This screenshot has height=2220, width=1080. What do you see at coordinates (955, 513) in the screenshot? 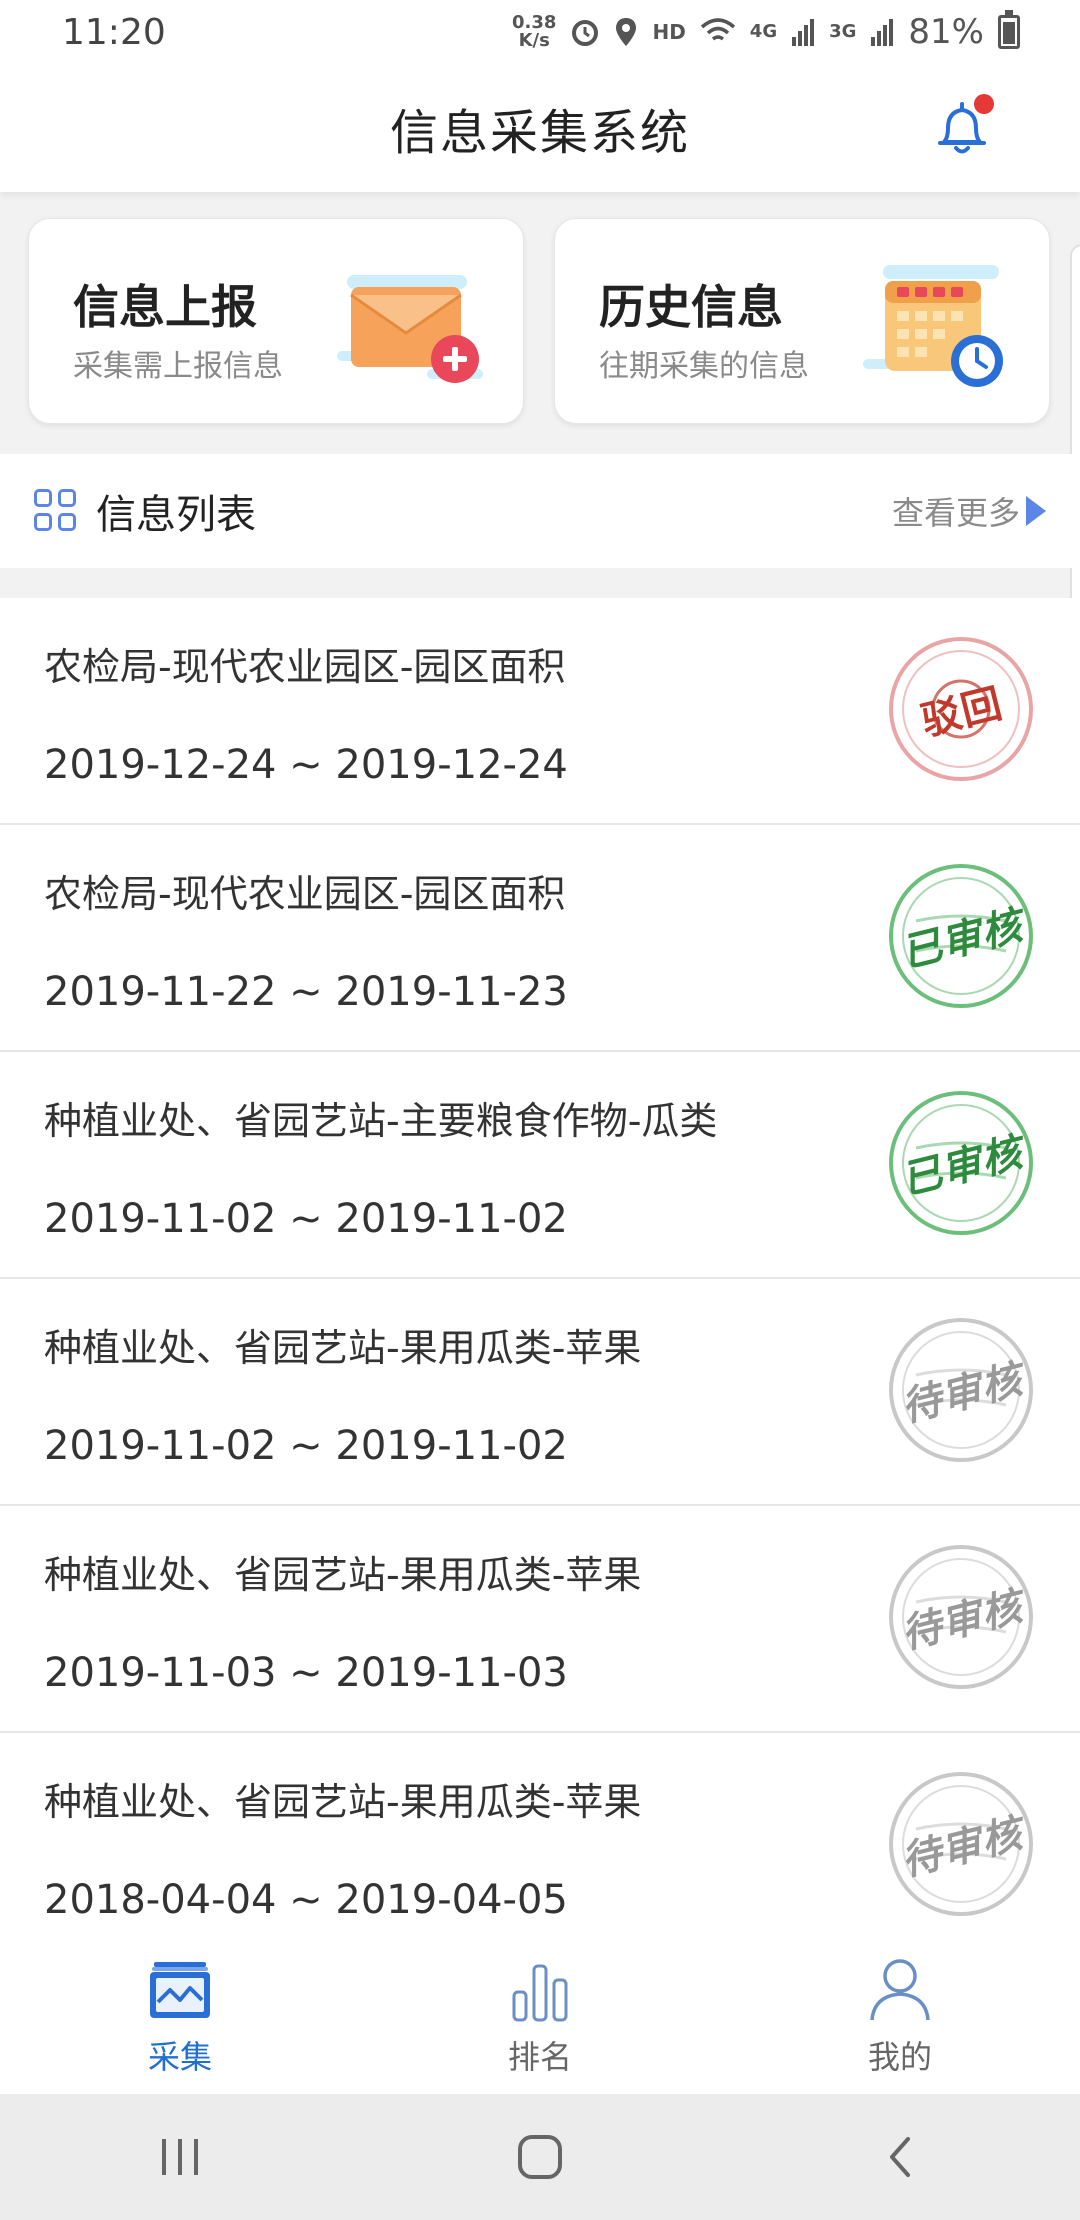
I see `view-more-label: 查看更多` at bounding box center [955, 513].